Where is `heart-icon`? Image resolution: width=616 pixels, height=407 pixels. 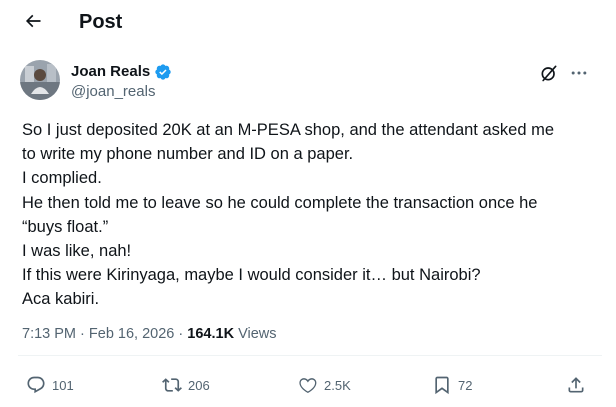
heart-icon is located at coordinates (308, 386).